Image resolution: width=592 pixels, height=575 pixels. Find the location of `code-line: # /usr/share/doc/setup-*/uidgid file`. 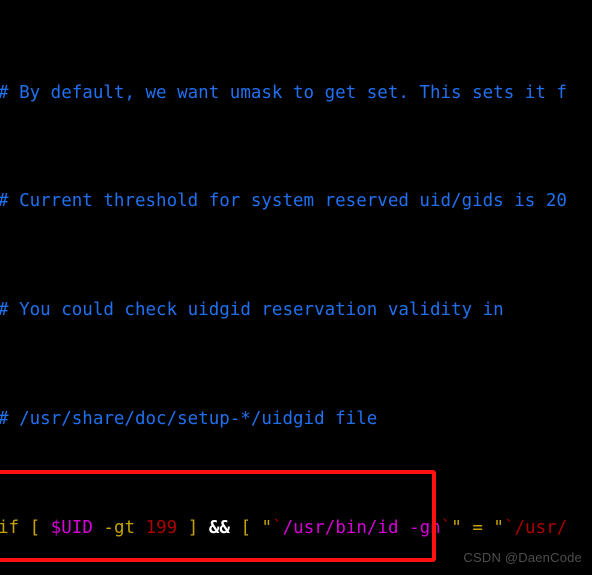

code-line: # /usr/share/doc/setup-*/uidgid file is located at coordinates (296, 419).